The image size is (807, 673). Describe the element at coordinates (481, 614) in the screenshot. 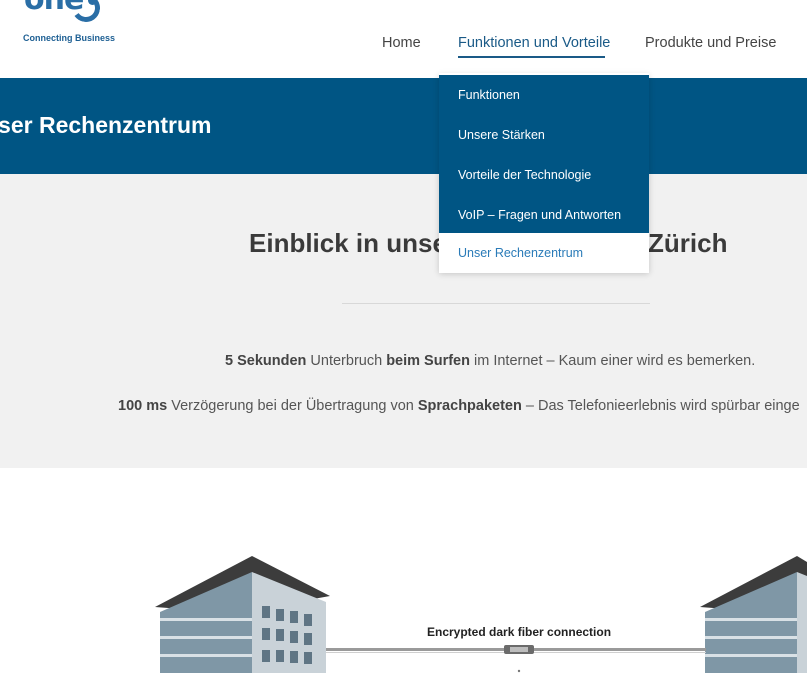

I see `buildings-fiber-graphic` at that location.